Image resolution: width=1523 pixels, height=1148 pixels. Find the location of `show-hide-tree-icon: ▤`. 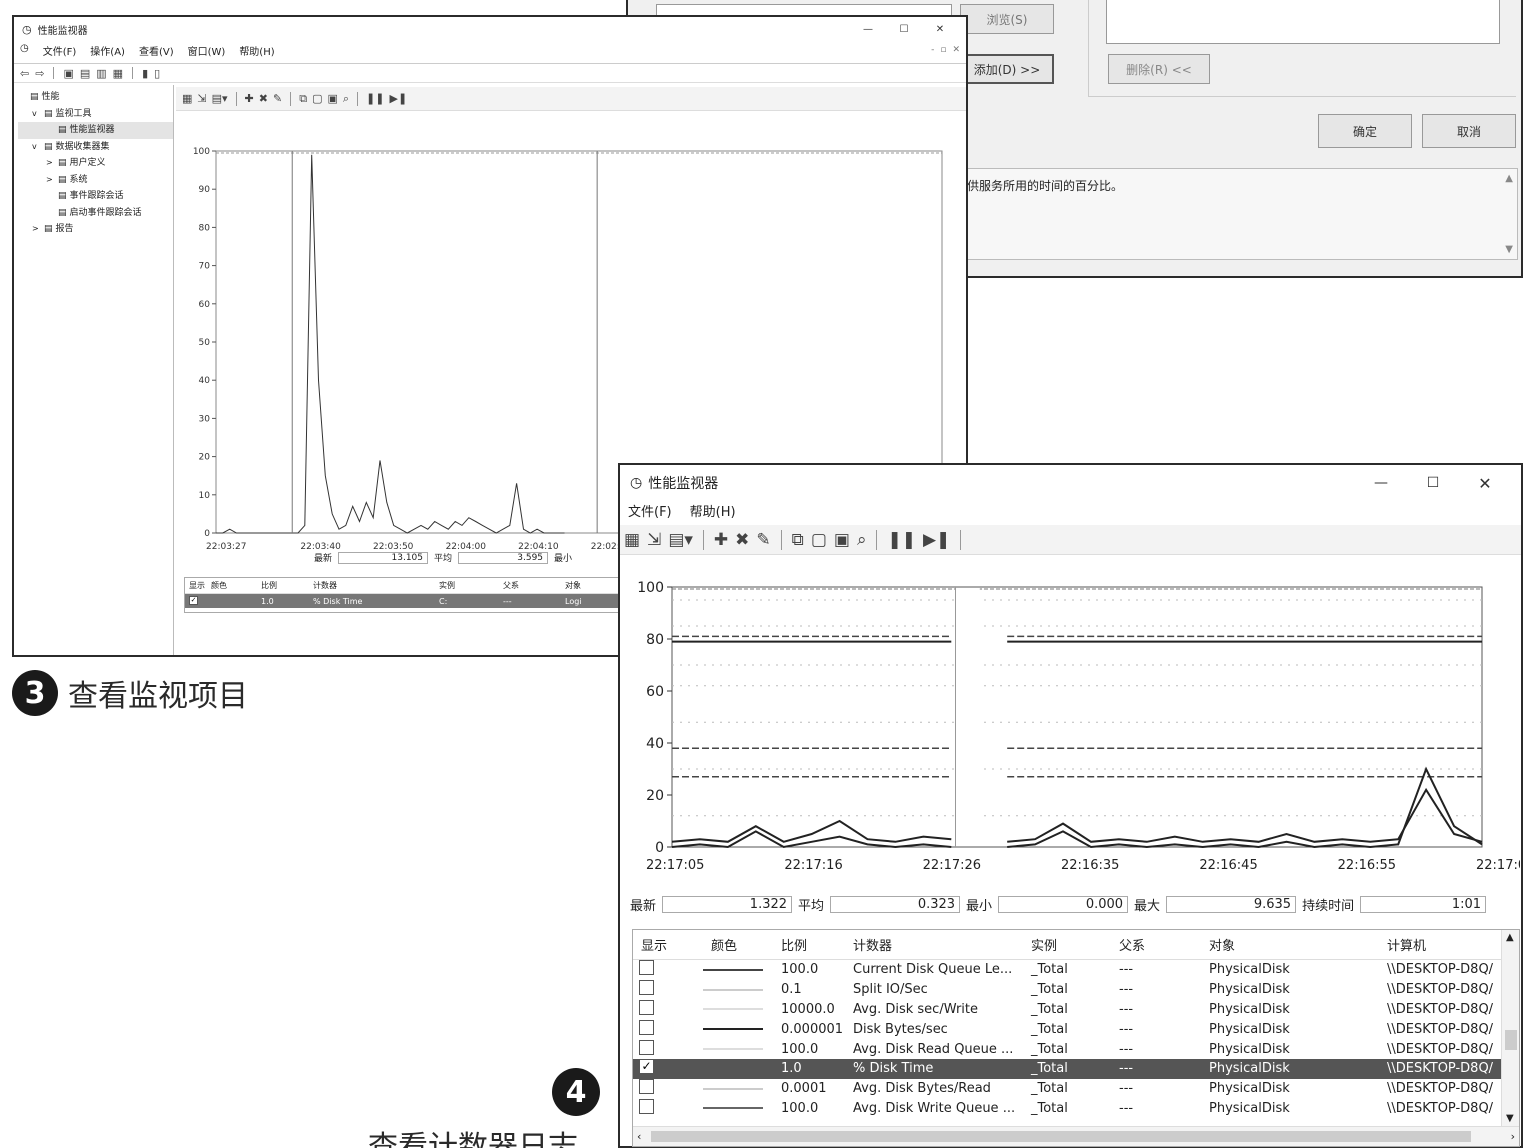

show-hide-tree-icon: ▤ is located at coordinates (85, 73).